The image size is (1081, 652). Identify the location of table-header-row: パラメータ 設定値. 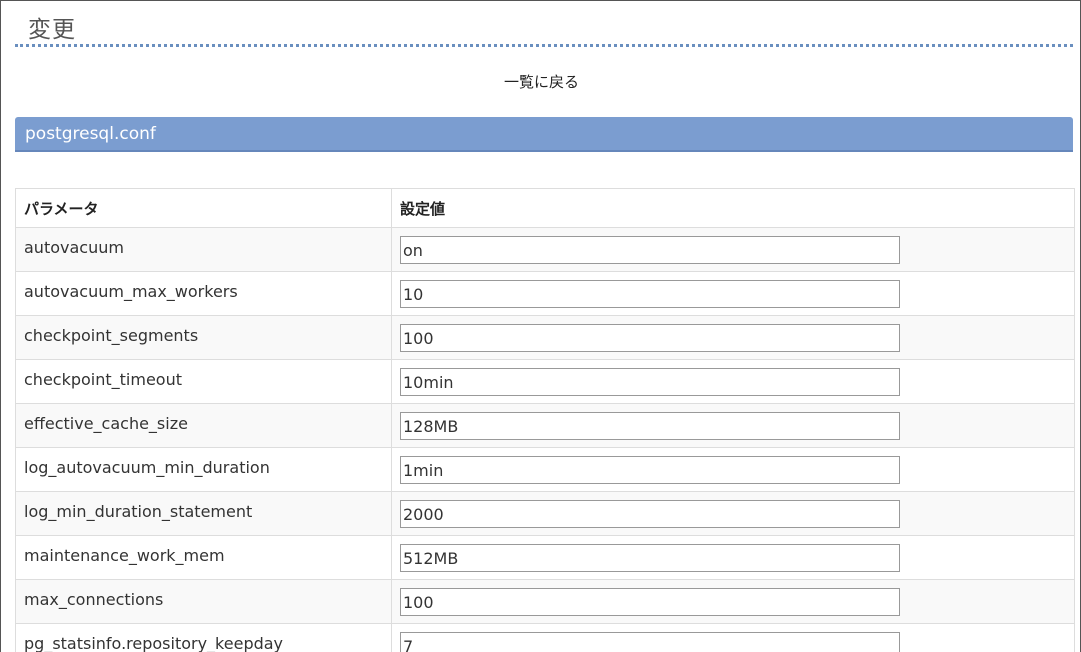
(545, 208).